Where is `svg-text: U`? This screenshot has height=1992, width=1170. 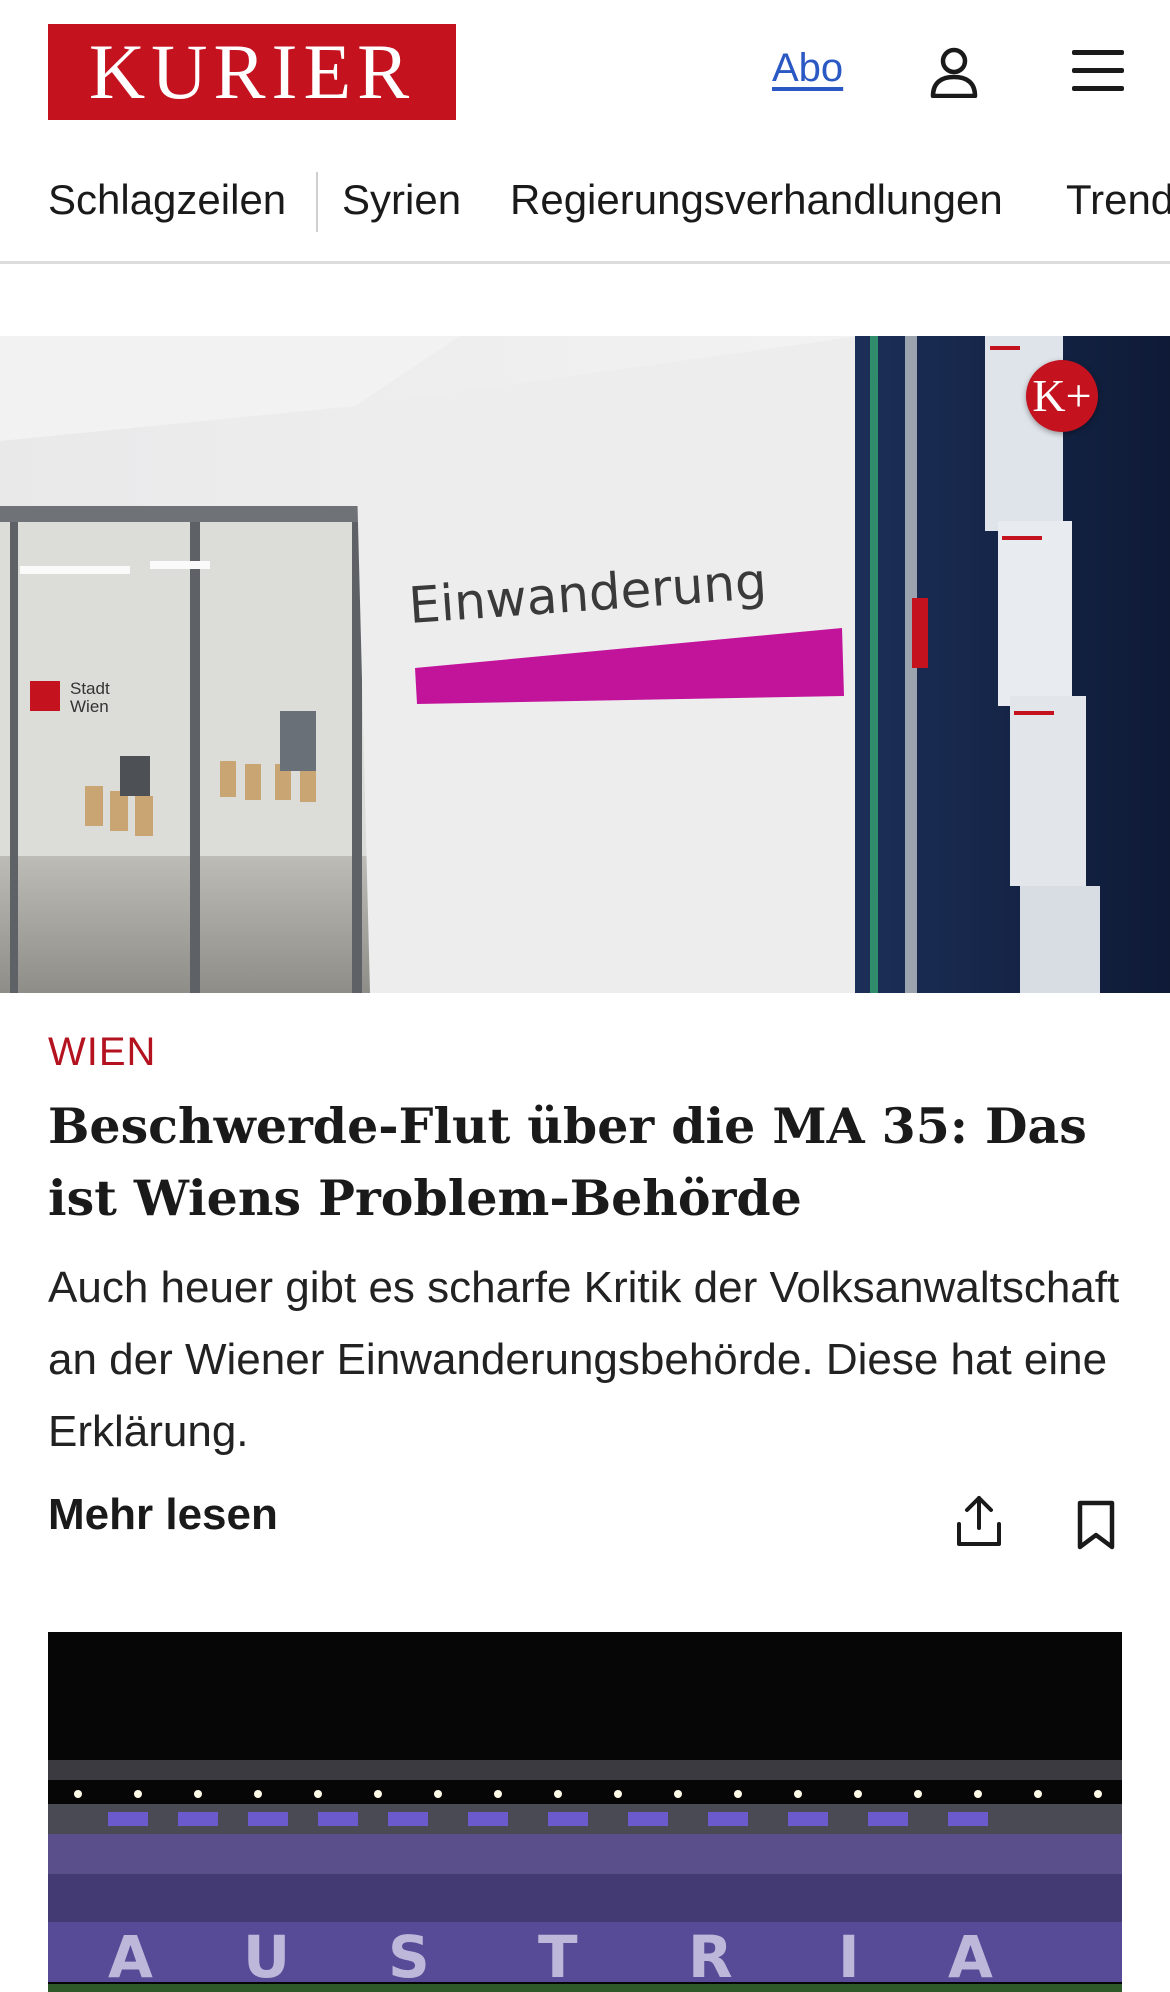 svg-text: U is located at coordinates (266, 1957).